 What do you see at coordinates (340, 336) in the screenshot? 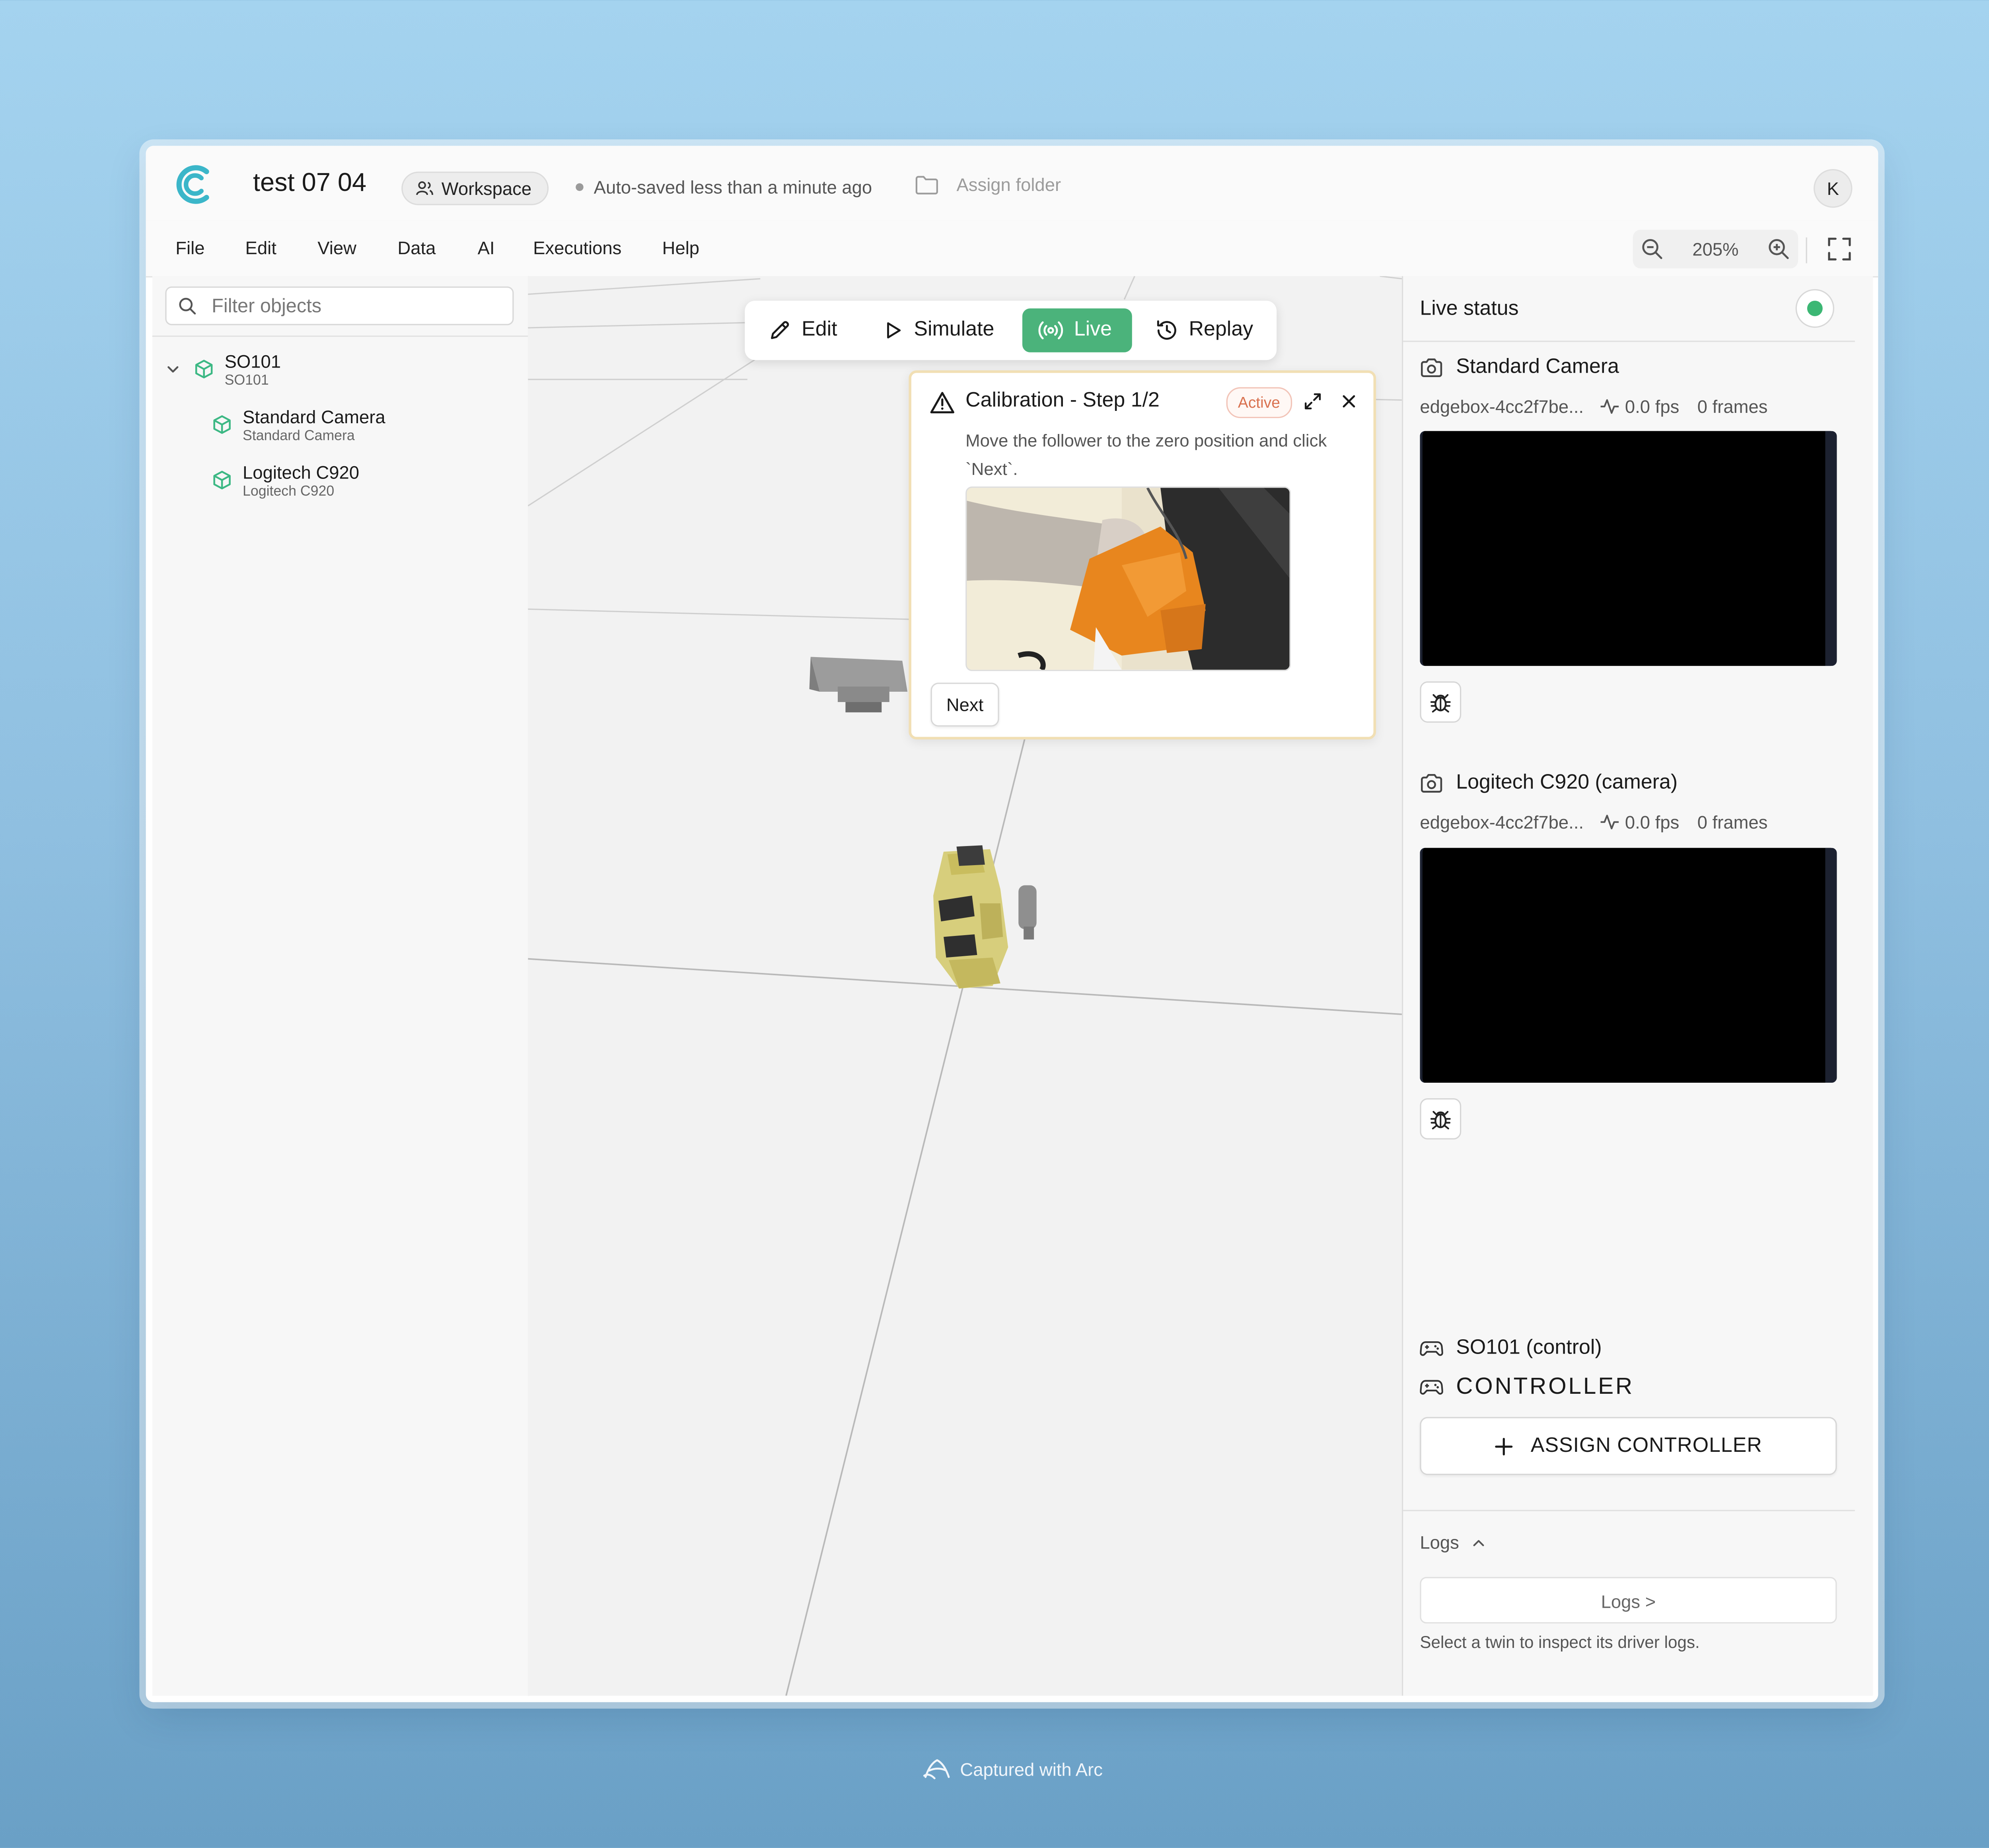
I see `filter-divider` at bounding box center [340, 336].